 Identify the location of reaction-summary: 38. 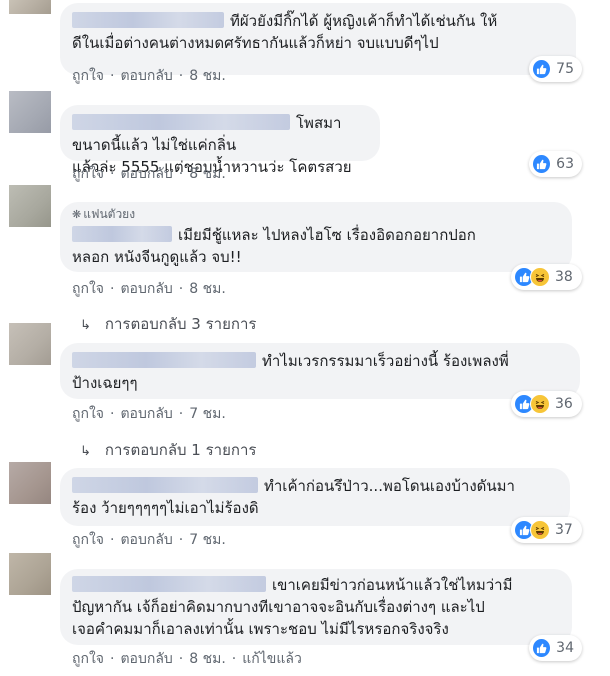
(546, 277).